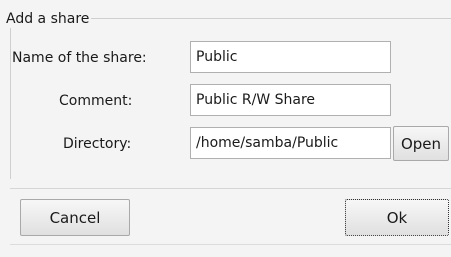 This screenshot has height=257, width=451. I want to click on comment-label: Comment:, so click(96, 101).